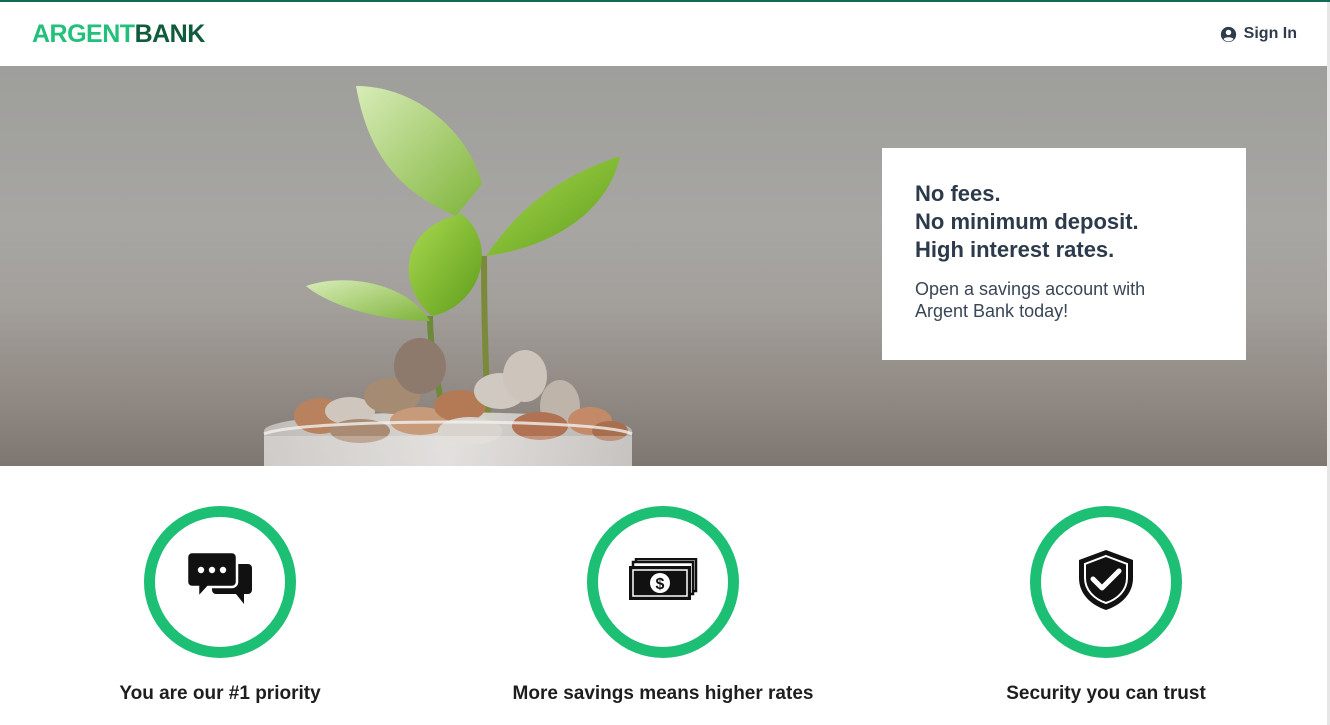 The height and width of the screenshot is (725, 1330). Describe the element at coordinates (1027, 221) in the screenshot. I see `promo-line-2: No minimum deposit.` at that location.